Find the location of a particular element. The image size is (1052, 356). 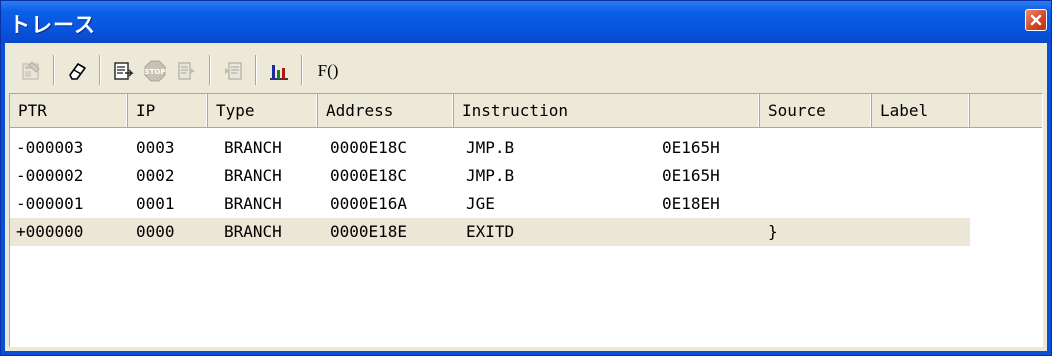

properties-button is located at coordinates (31, 71).